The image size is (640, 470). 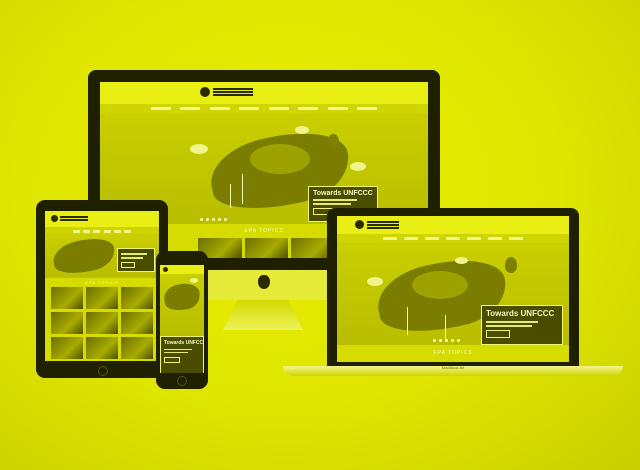 I want to click on hero-card: Towards UNFCCC, so click(x=522, y=325).